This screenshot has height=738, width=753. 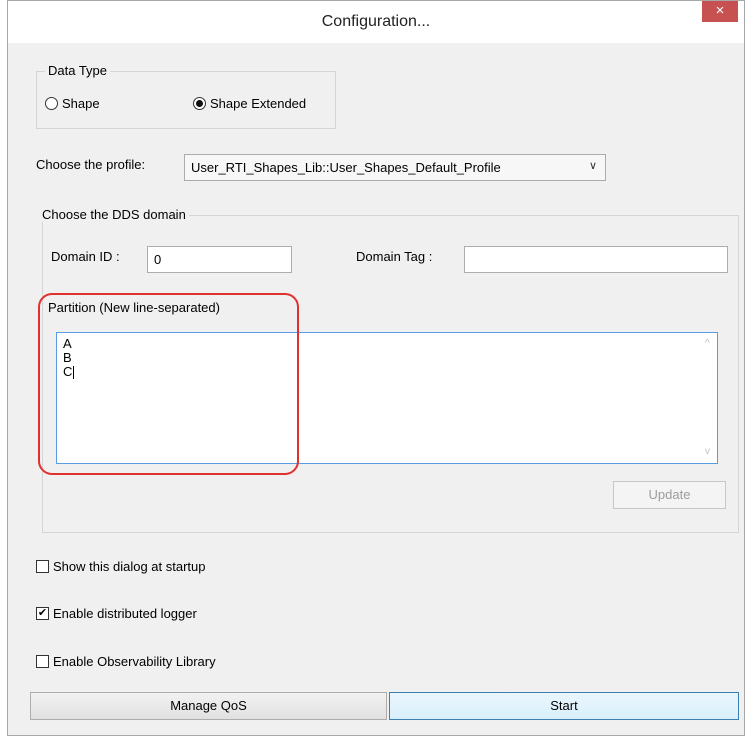 What do you see at coordinates (129, 566) in the screenshot?
I see `show-dialog-label: Show this dialog at startup` at bounding box center [129, 566].